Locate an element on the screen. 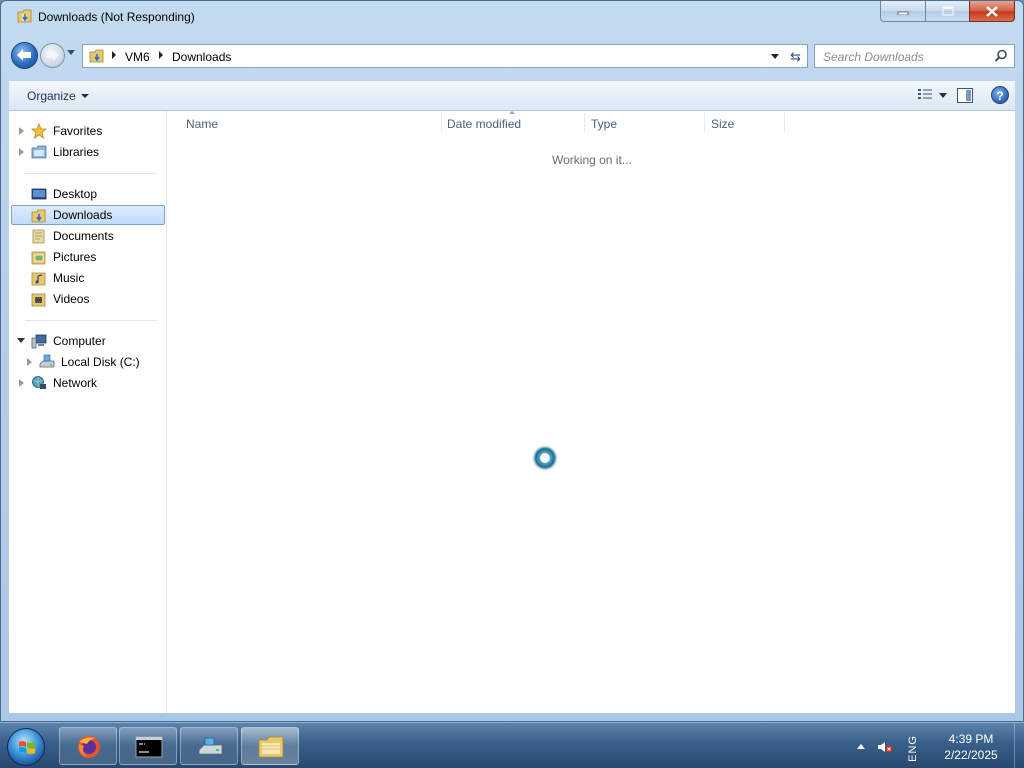 This screenshot has height=768, width=1024. collapse-arrow-icon is located at coordinates (21, 340).